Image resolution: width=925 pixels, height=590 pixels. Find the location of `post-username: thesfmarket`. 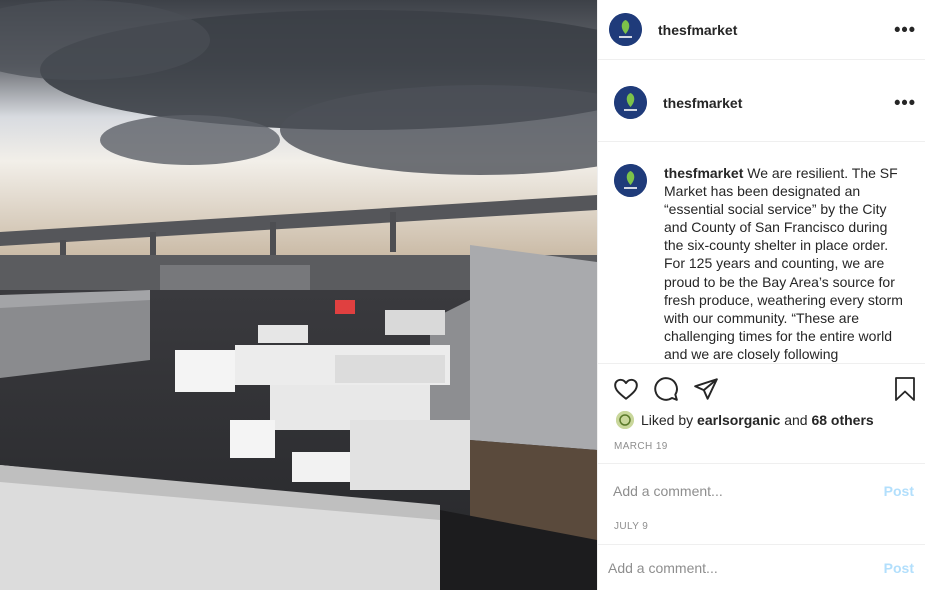

post-username: thesfmarket is located at coordinates (702, 103).